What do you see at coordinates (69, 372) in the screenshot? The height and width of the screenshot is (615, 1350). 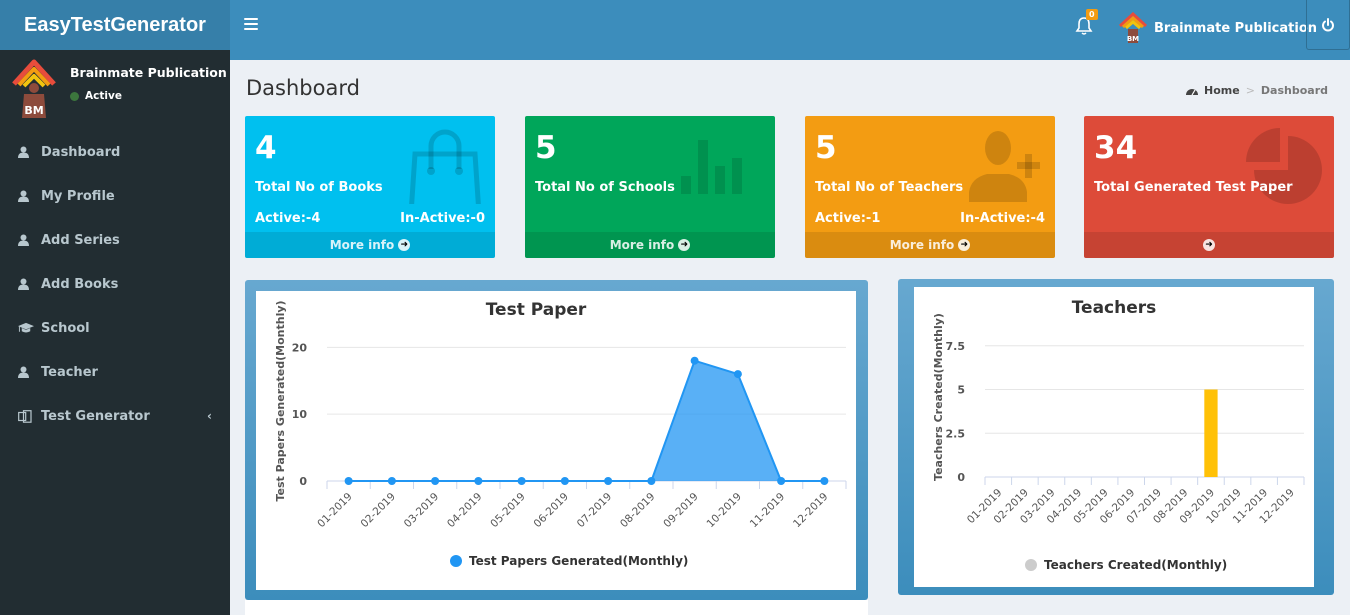 I see `sidebar-item-label: Teacher` at bounding box center [69, 372].